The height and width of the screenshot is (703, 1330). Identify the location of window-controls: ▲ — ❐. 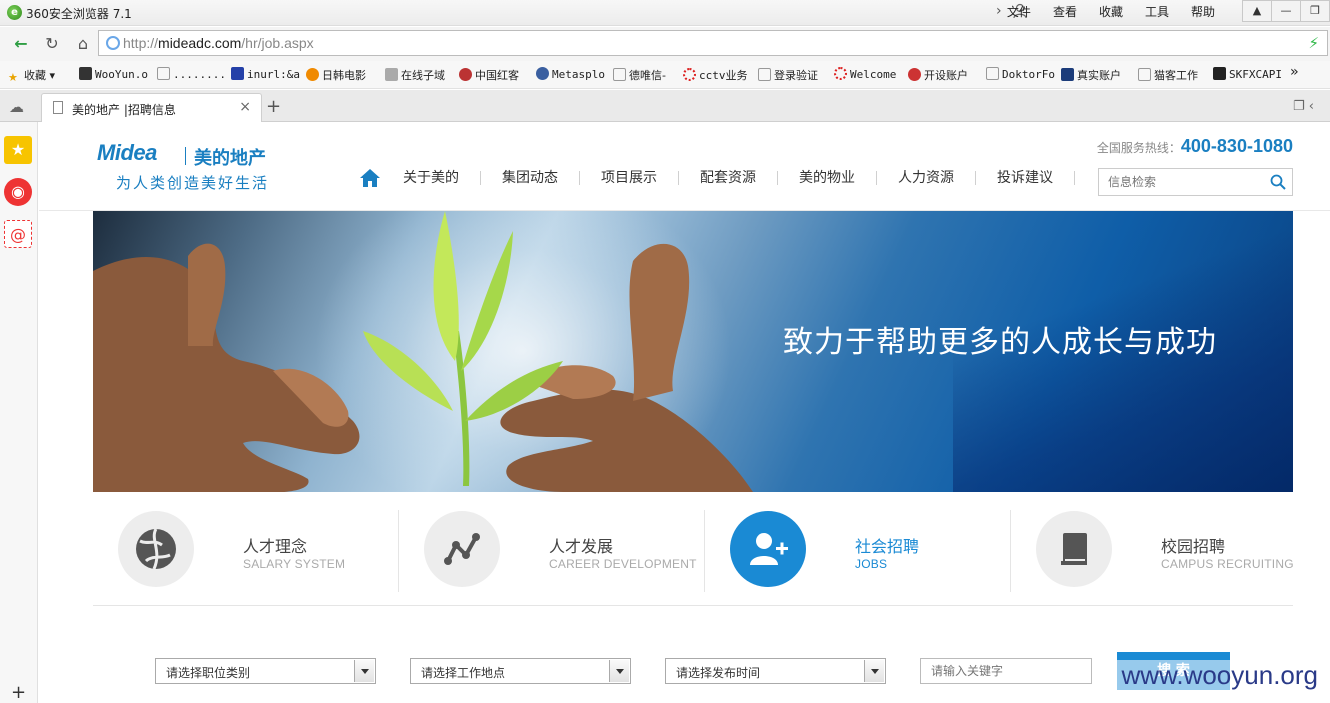
(1286, 11).